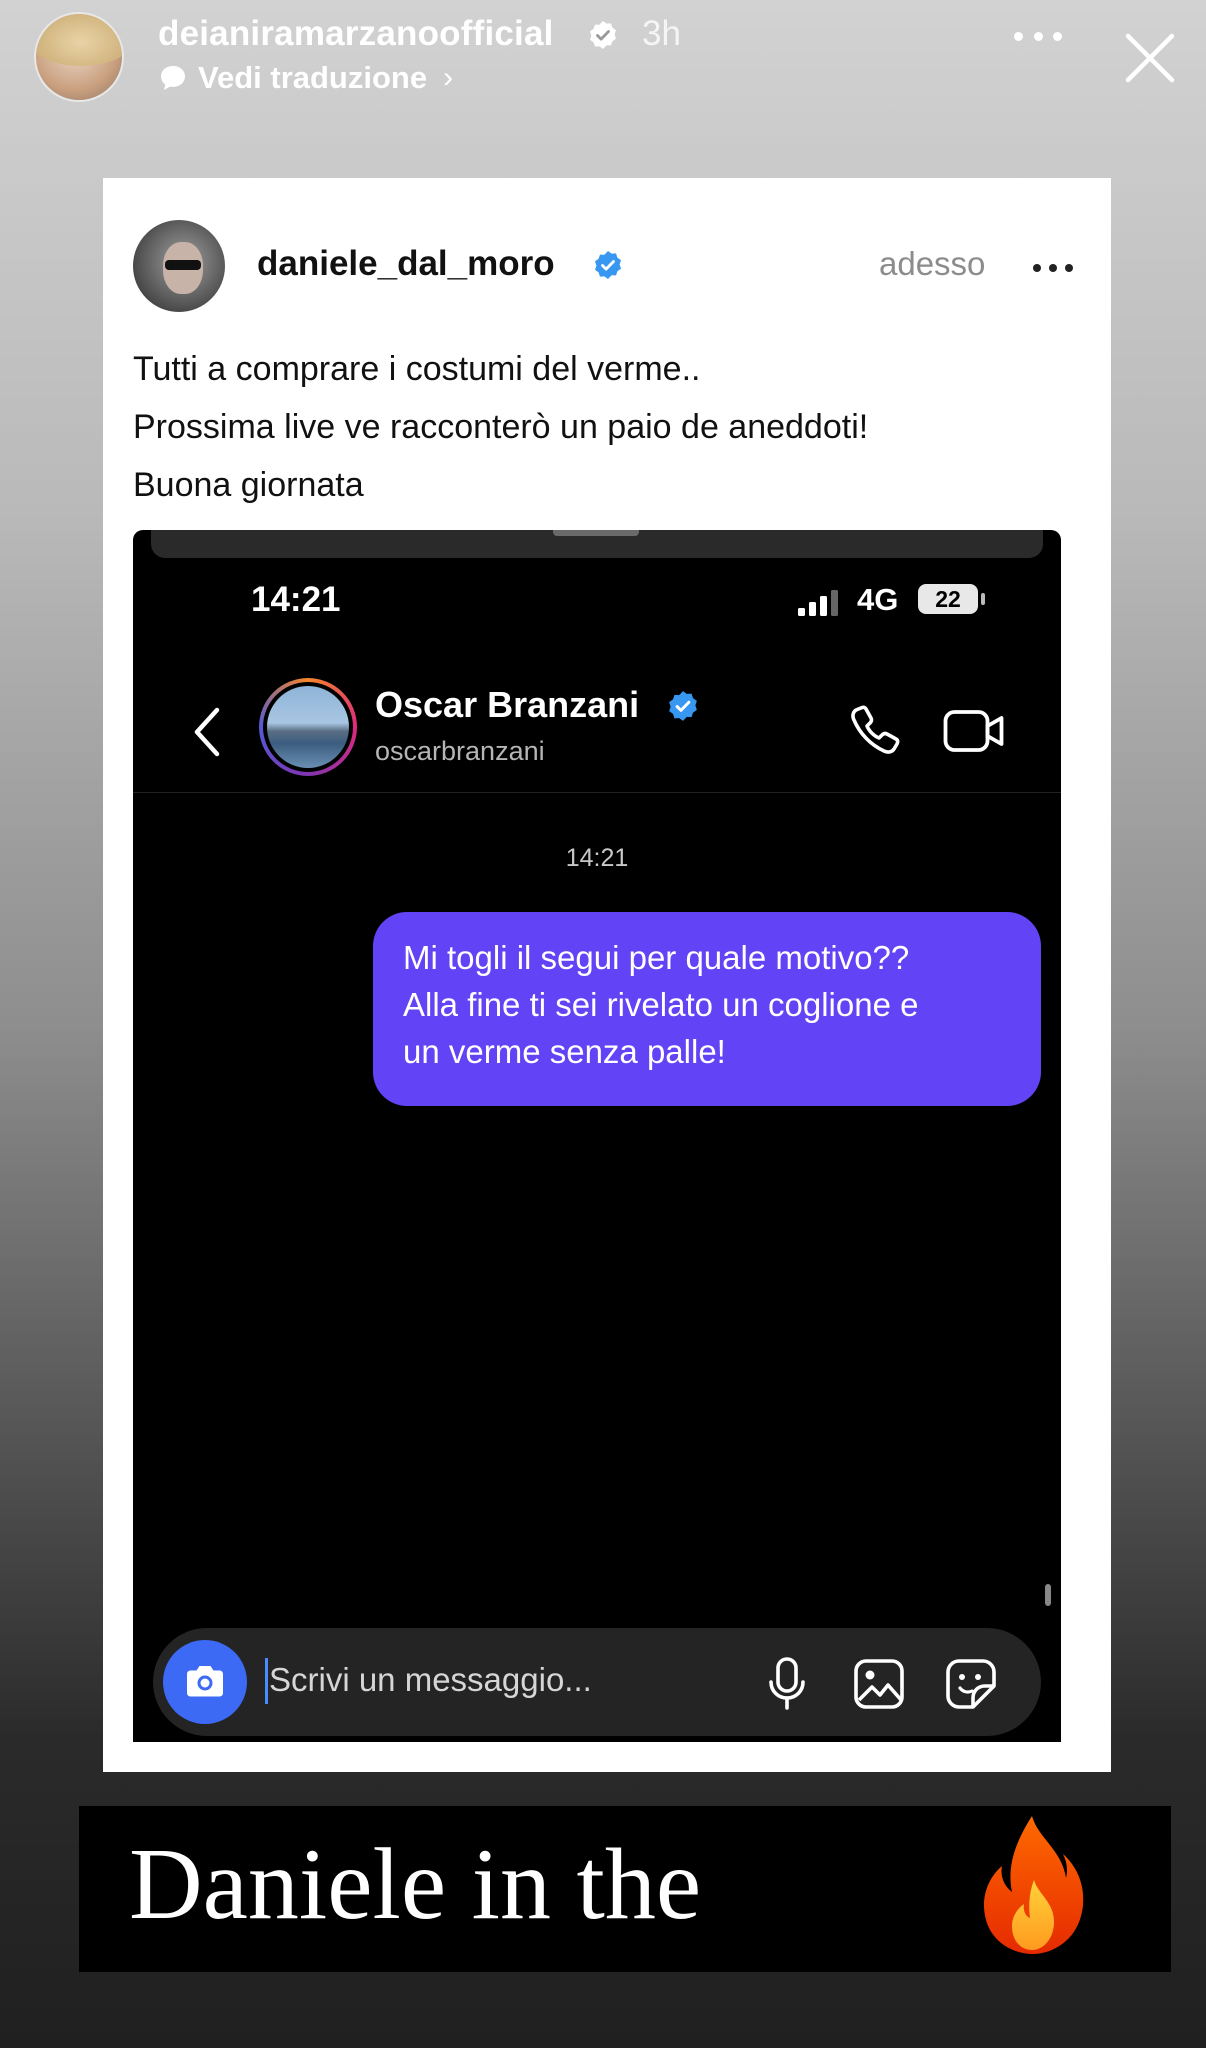  What do you see at coordinates (179, 266) in the screenshot?
I see `post-avatar` at bounding box center [179, 266].